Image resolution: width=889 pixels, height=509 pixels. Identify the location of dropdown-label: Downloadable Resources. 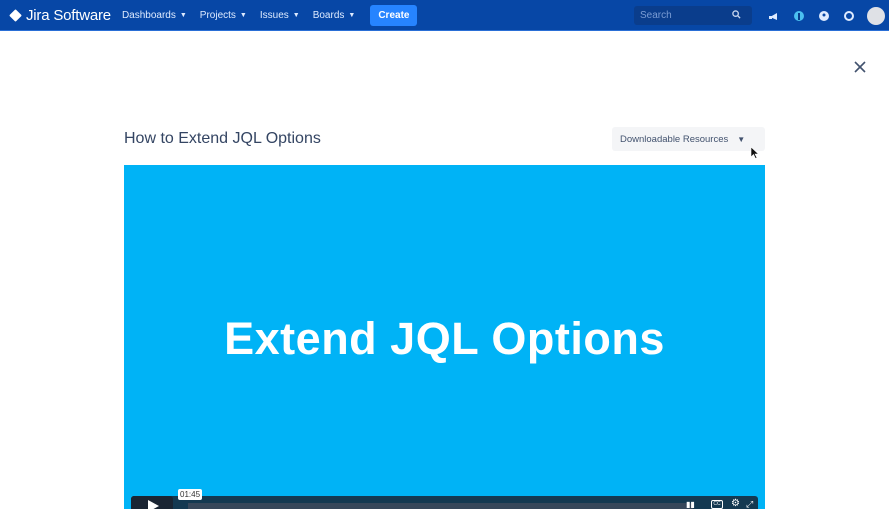
(674, 139).